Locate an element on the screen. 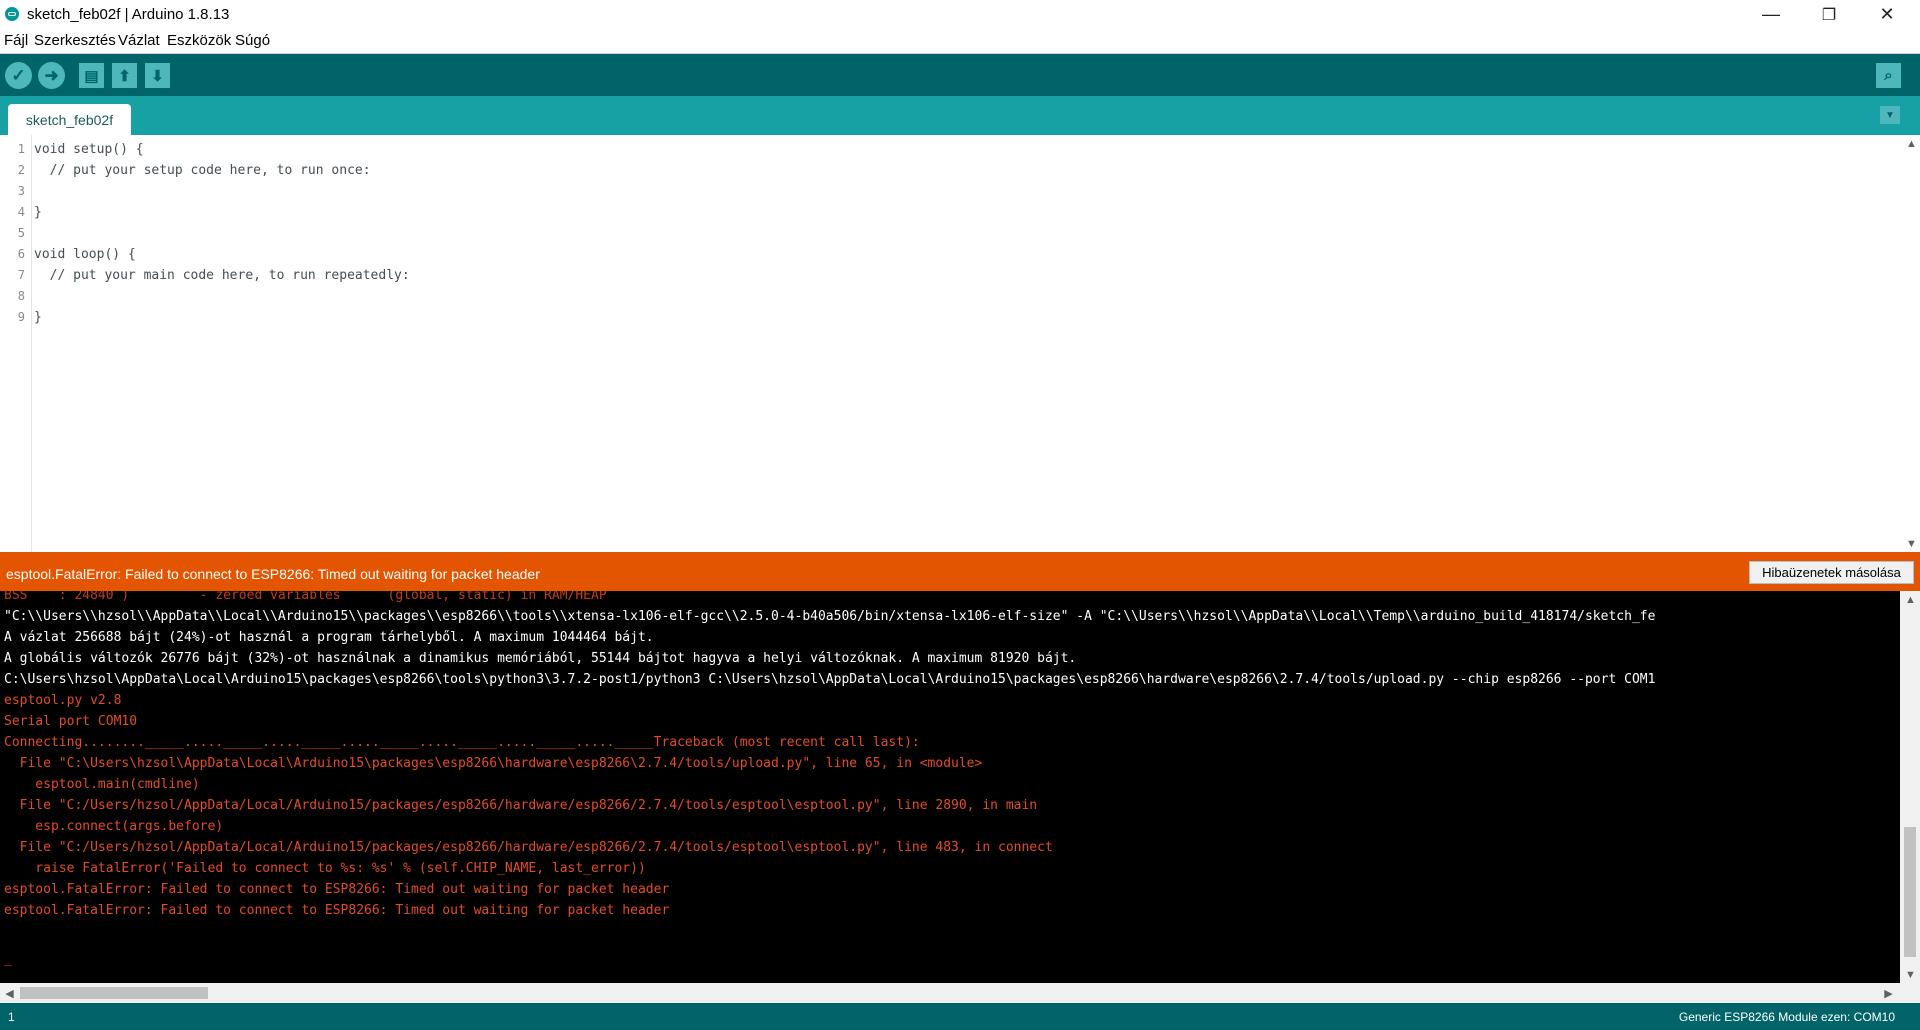 Image resolution: width=1920 pixels, height=1030 pixels. console-horizontal-scroll-thumb is located at coordinates (114, 993).